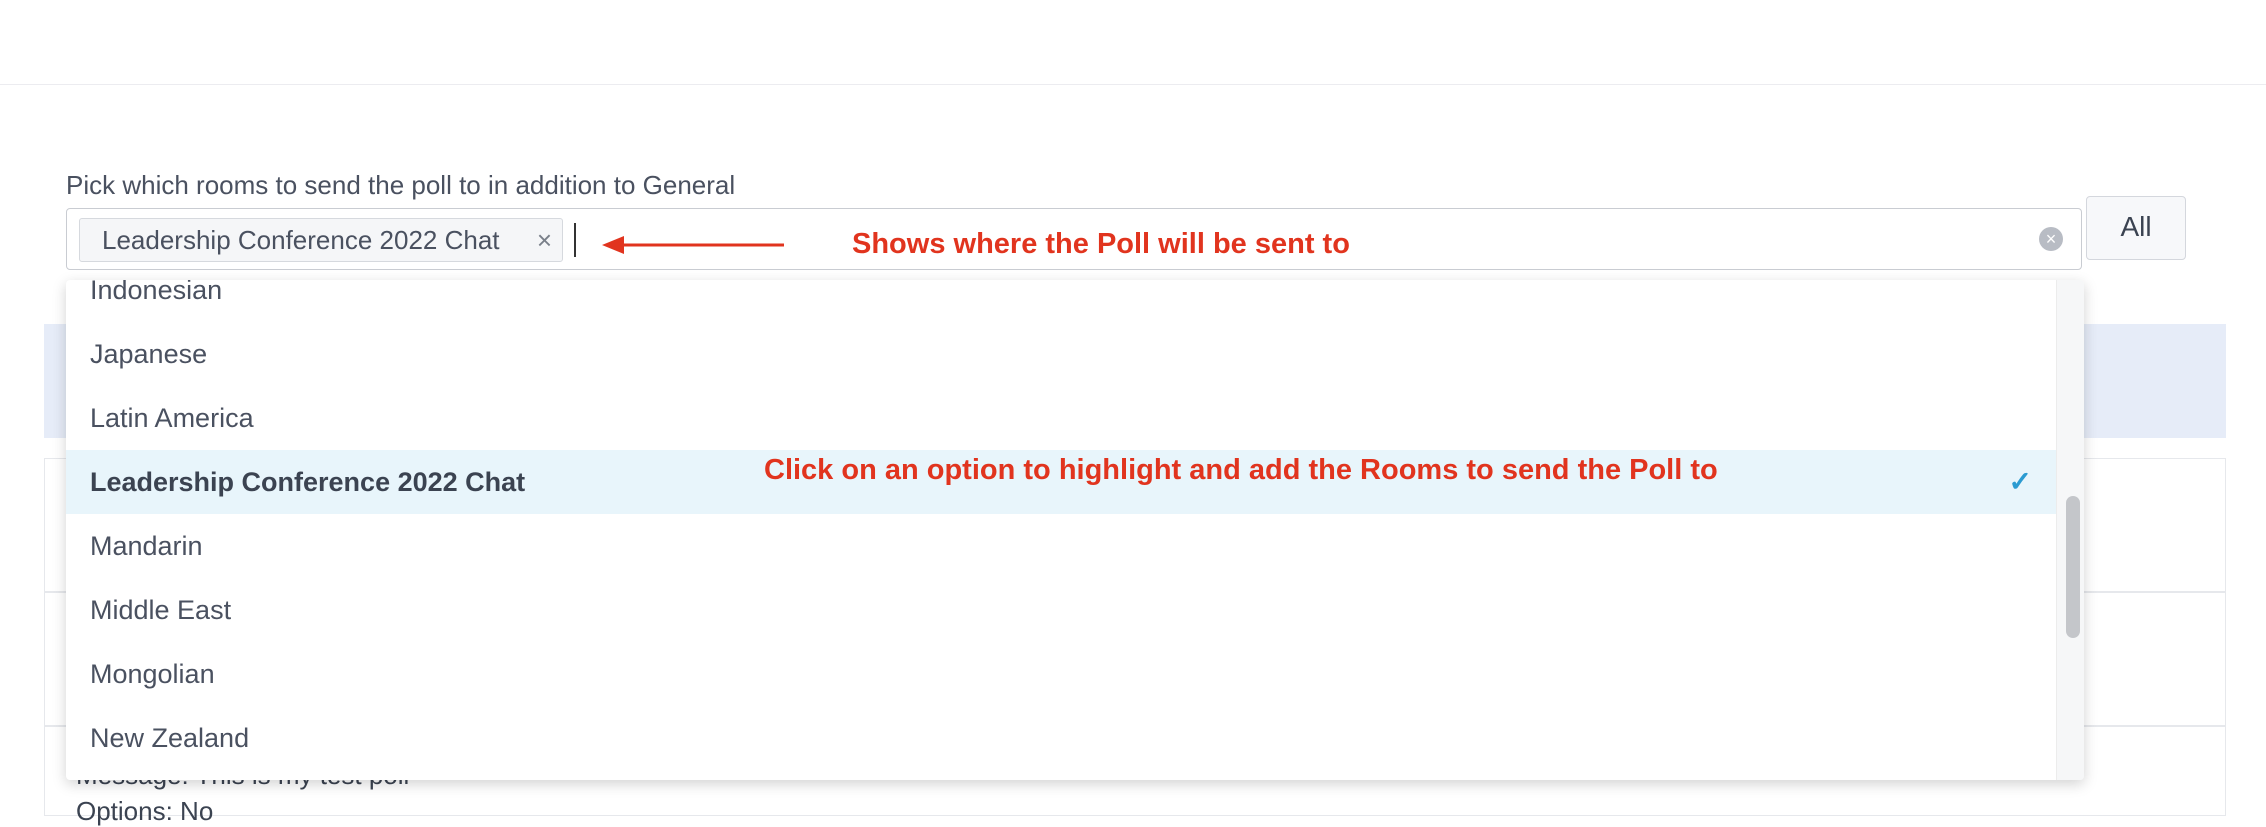 This screenshot has height=827, width=2266. I want to click on chip-remove-icon: ×, so click(544, 240).